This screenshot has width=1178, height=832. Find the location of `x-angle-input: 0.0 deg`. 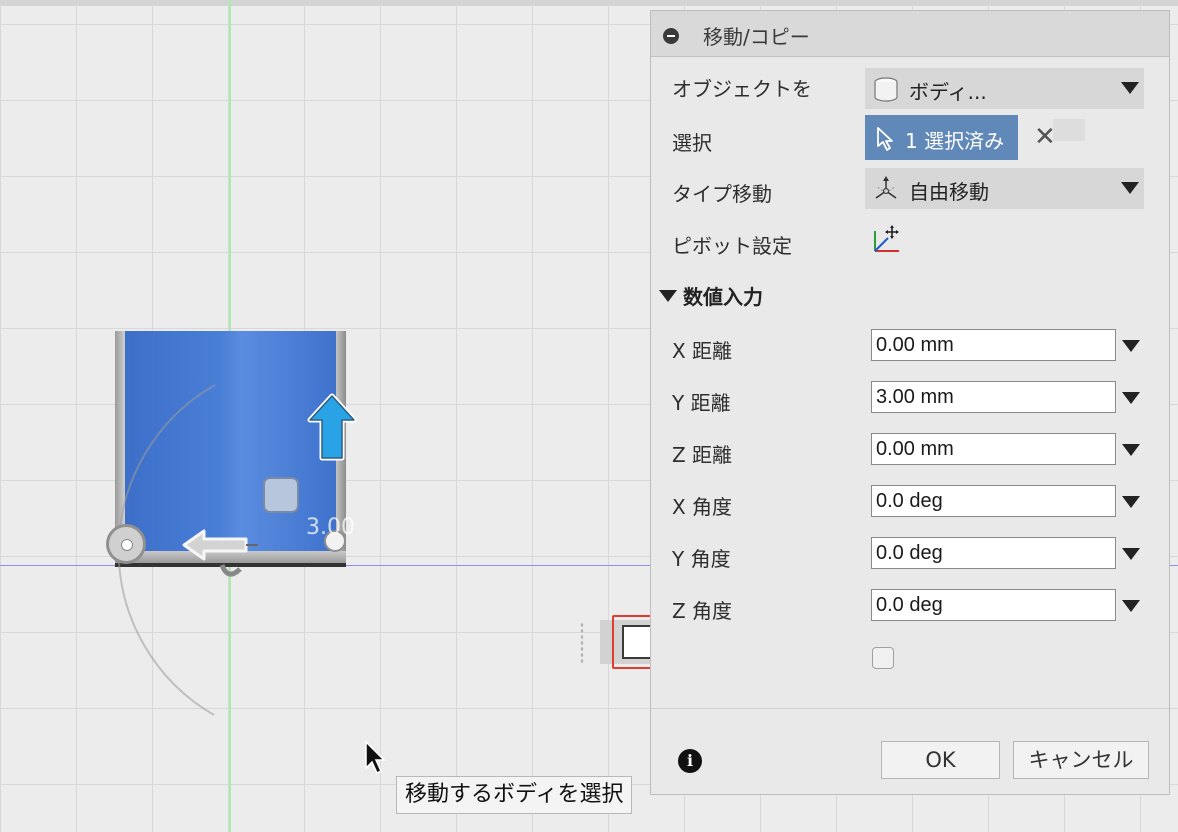

x-angle-input: 0.0 deg is located at coordinates (993, 501).